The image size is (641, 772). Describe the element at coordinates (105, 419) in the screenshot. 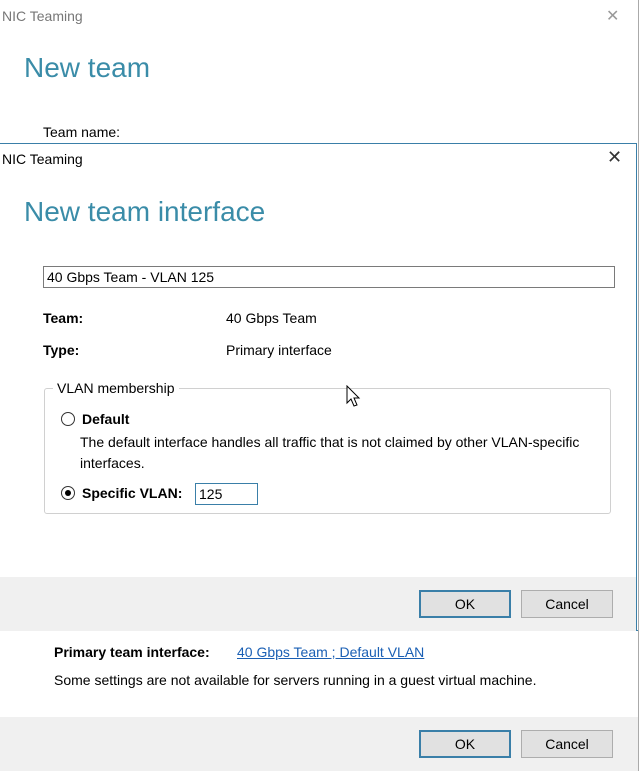

I see `default-vlan-label: Default` at that location.